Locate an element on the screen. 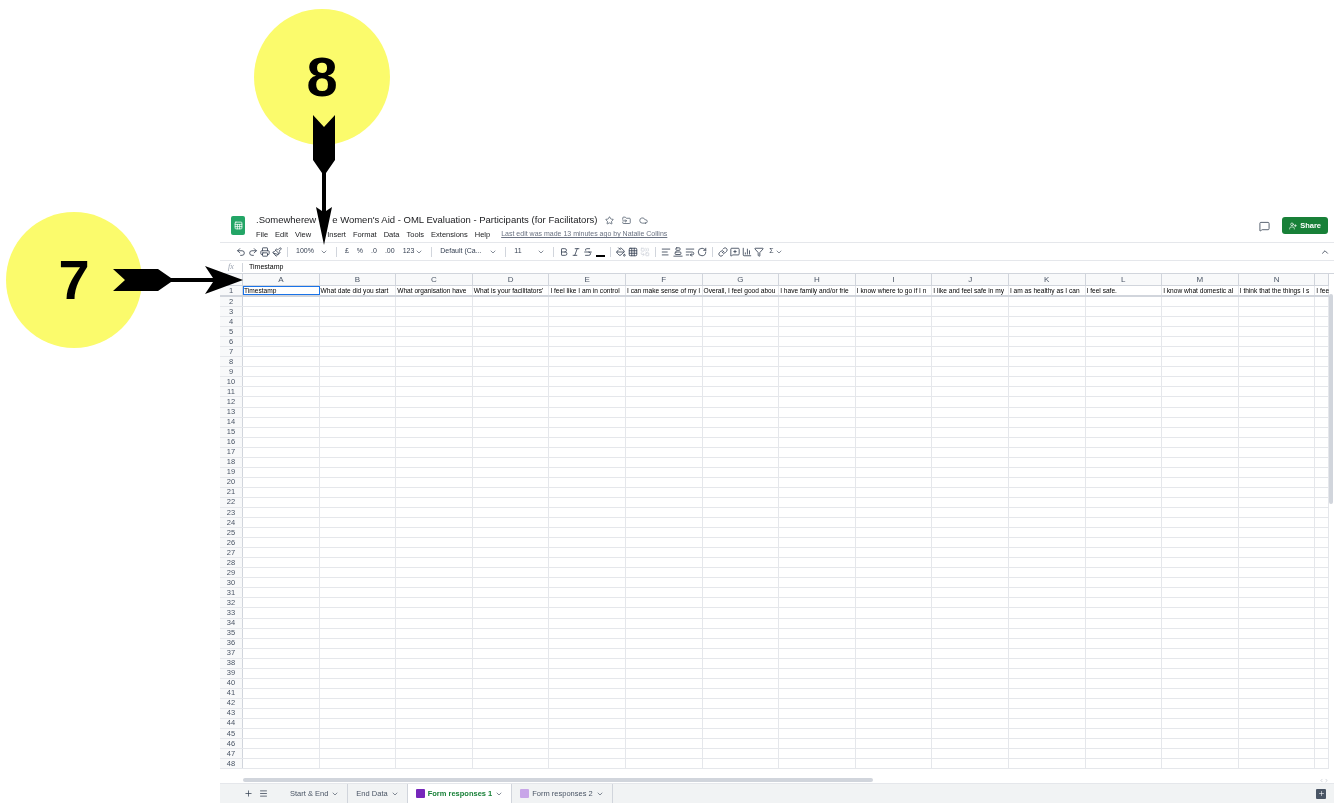 The width and height of the screenshot is (1334, 803). column-header: C is located at coordinates (434, 279).